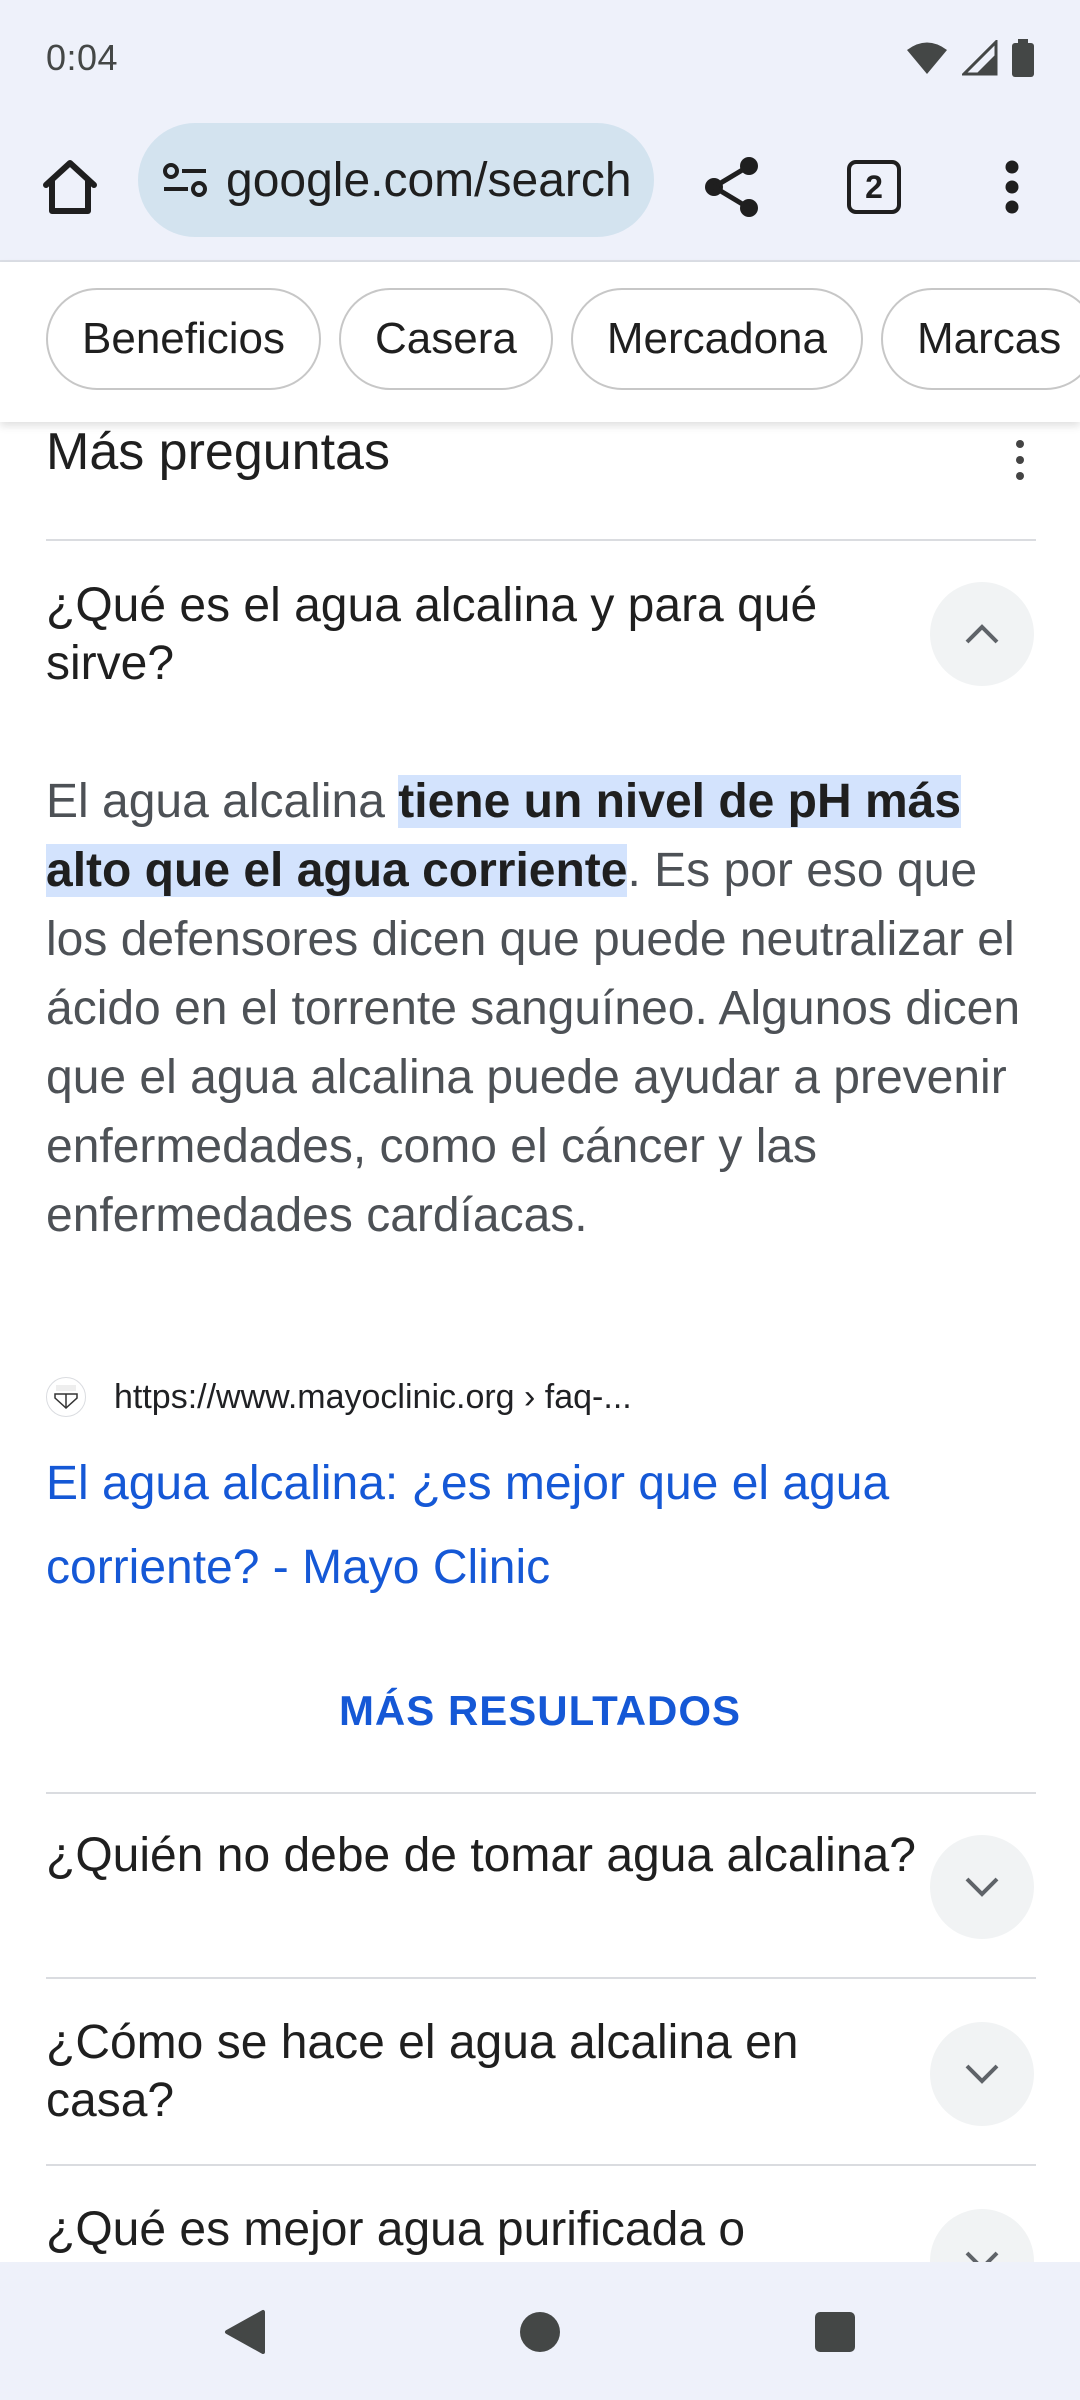 The height and width of the screenshot is (2400, 1080). What do you see at coordinates (1023, 57) in the screenshot?
I see `battery-icon` at bounding box center [1023, 57].